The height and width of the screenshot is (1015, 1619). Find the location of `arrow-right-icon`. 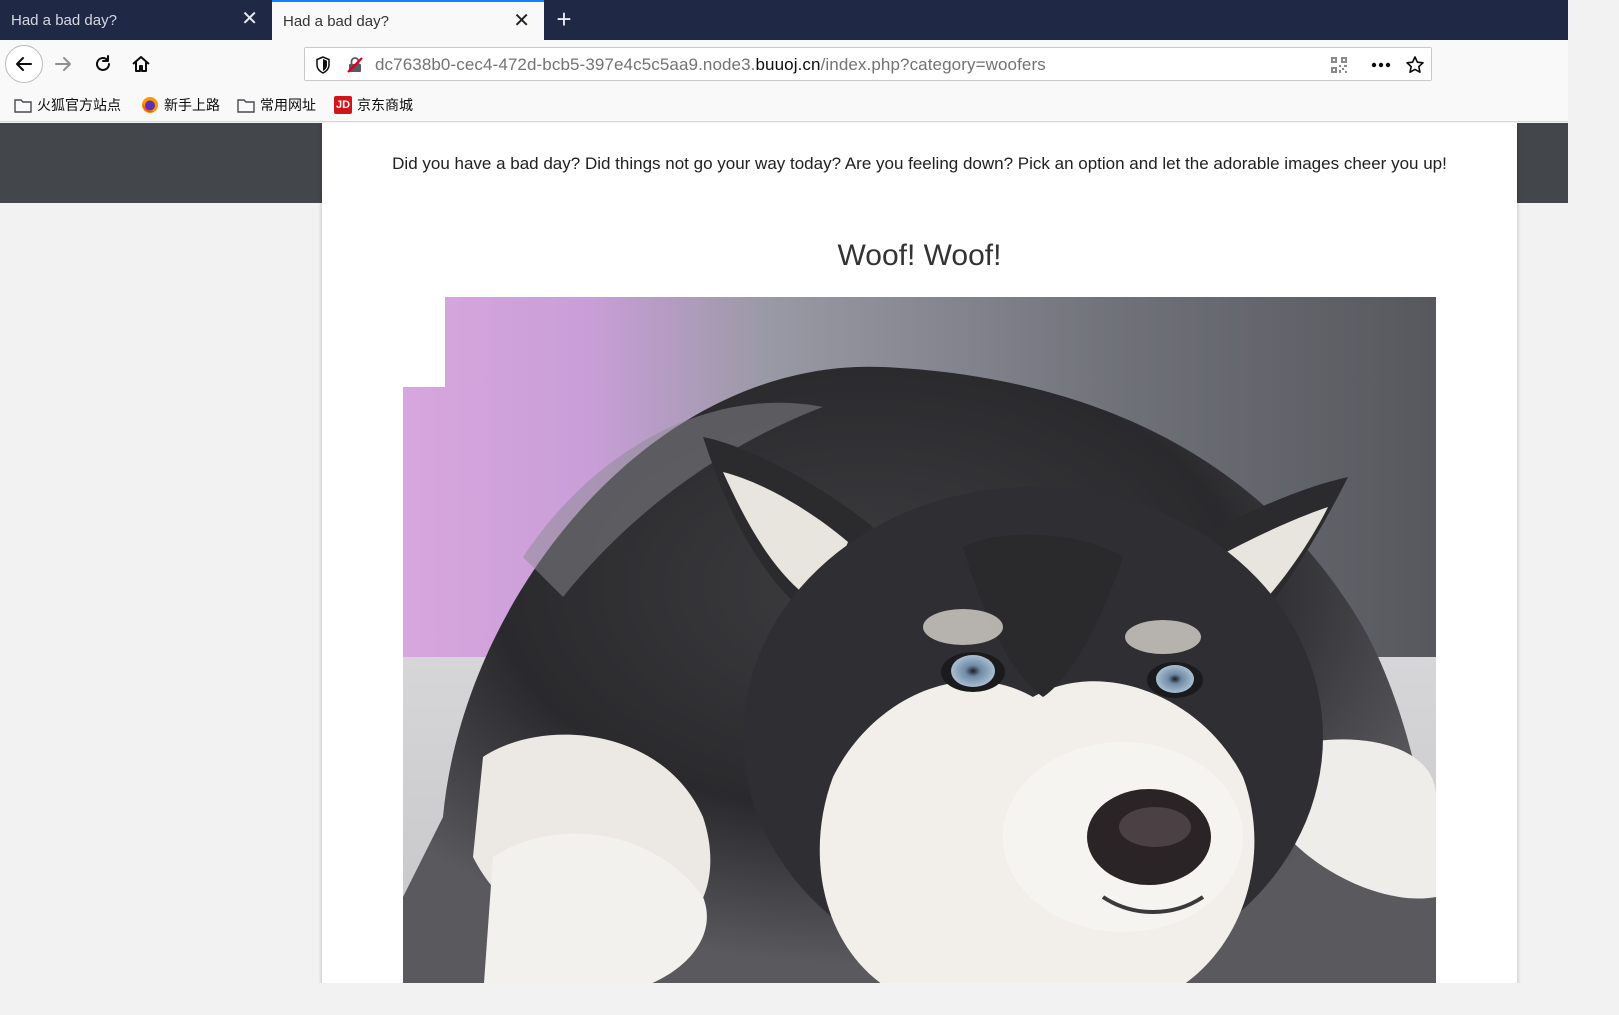

arrow-right-icon is located at coordinates (63, 64).